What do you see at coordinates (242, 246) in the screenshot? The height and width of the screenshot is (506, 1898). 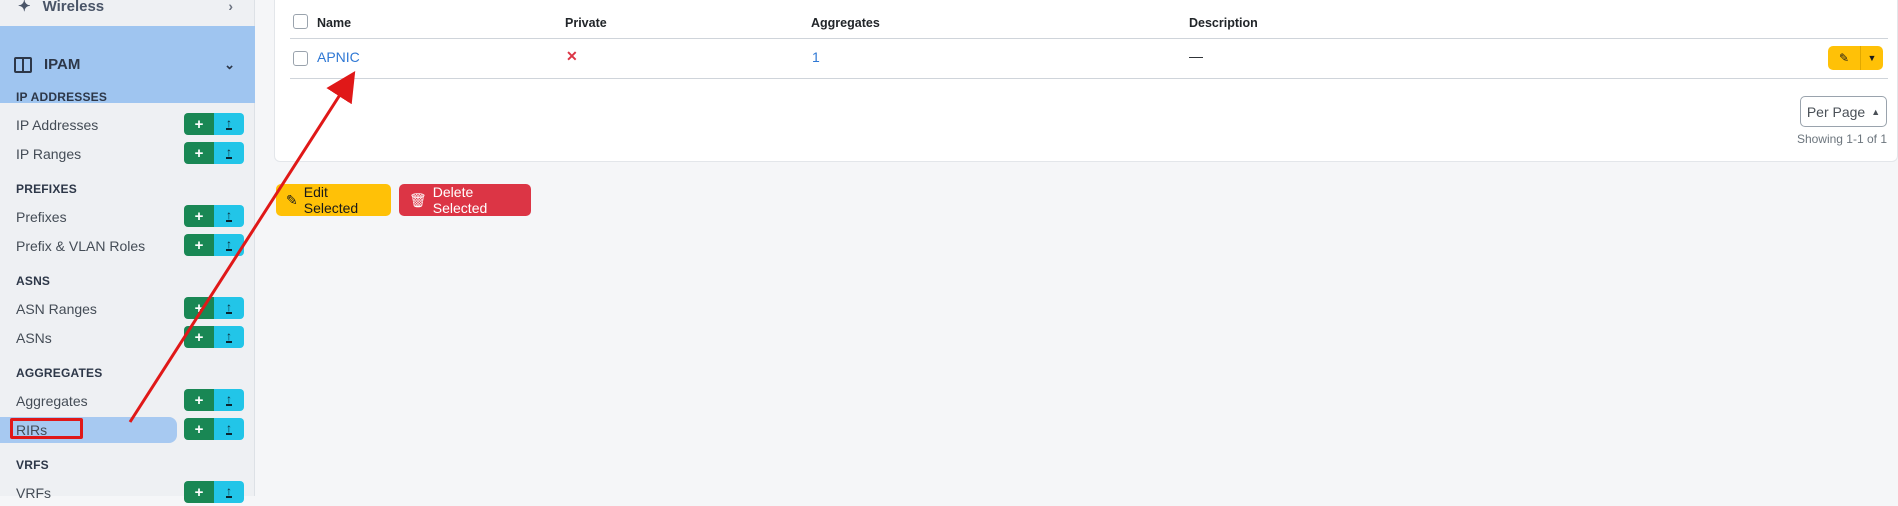 I see `annotation-arrow` at bounding box center [242, 246].